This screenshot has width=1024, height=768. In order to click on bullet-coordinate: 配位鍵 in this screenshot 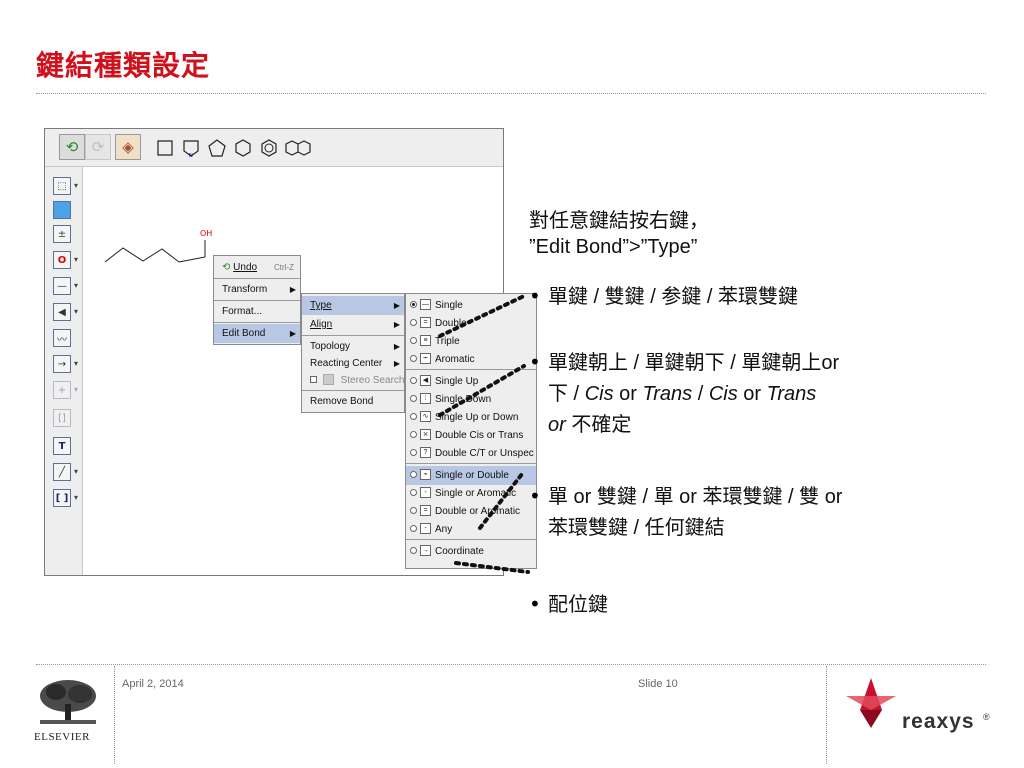, I will do `click(578, 605)`.